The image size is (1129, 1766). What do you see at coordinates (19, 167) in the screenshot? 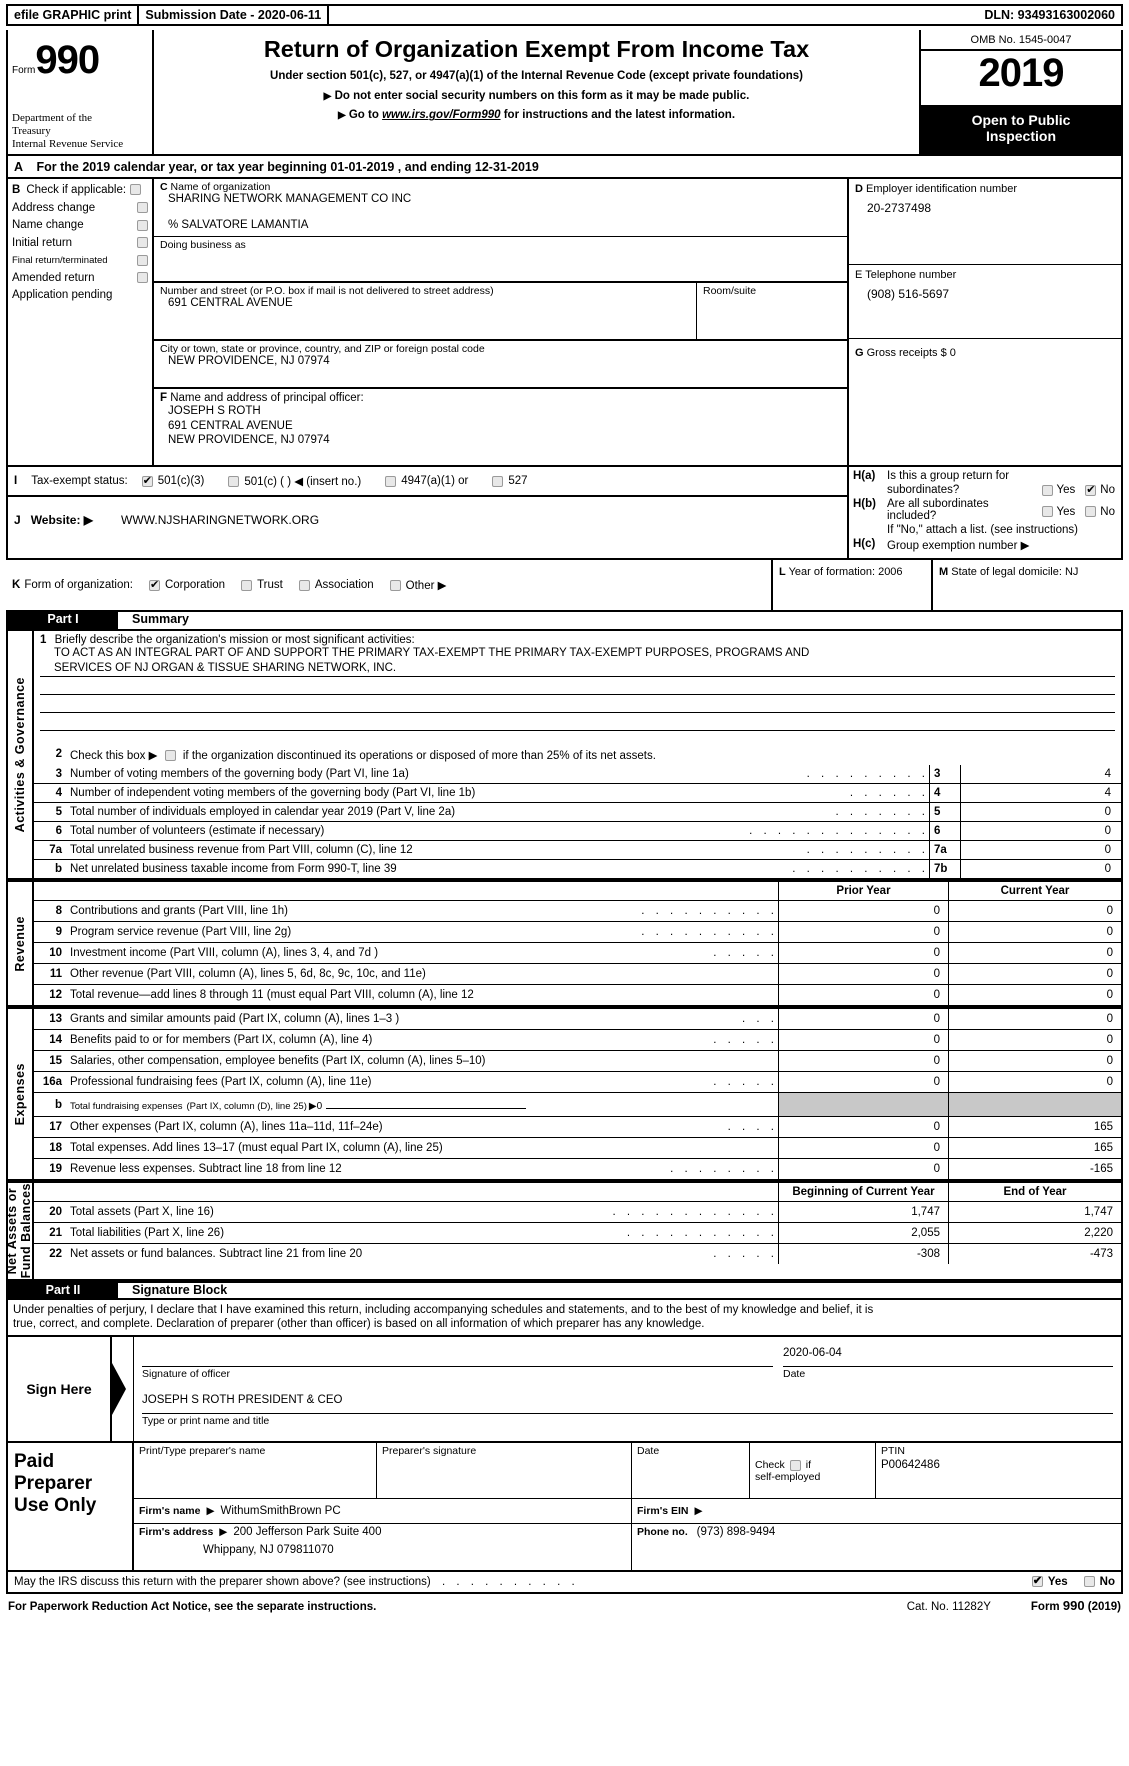
I see `line-a-letter: A` at bounding box center [19, 167].